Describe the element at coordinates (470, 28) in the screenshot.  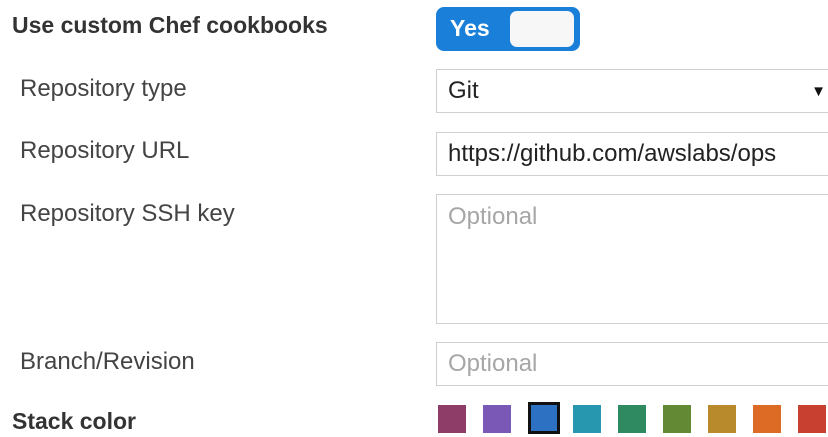
I see `toggle-yes-label: Yes` at that location.